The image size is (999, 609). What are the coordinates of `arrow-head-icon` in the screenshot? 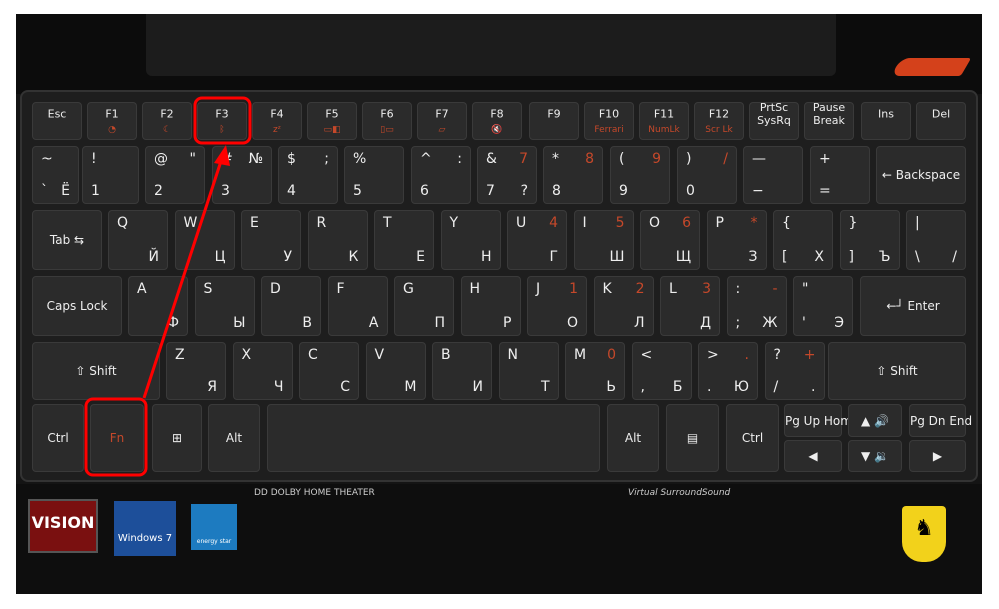 It's located at (222, 155).